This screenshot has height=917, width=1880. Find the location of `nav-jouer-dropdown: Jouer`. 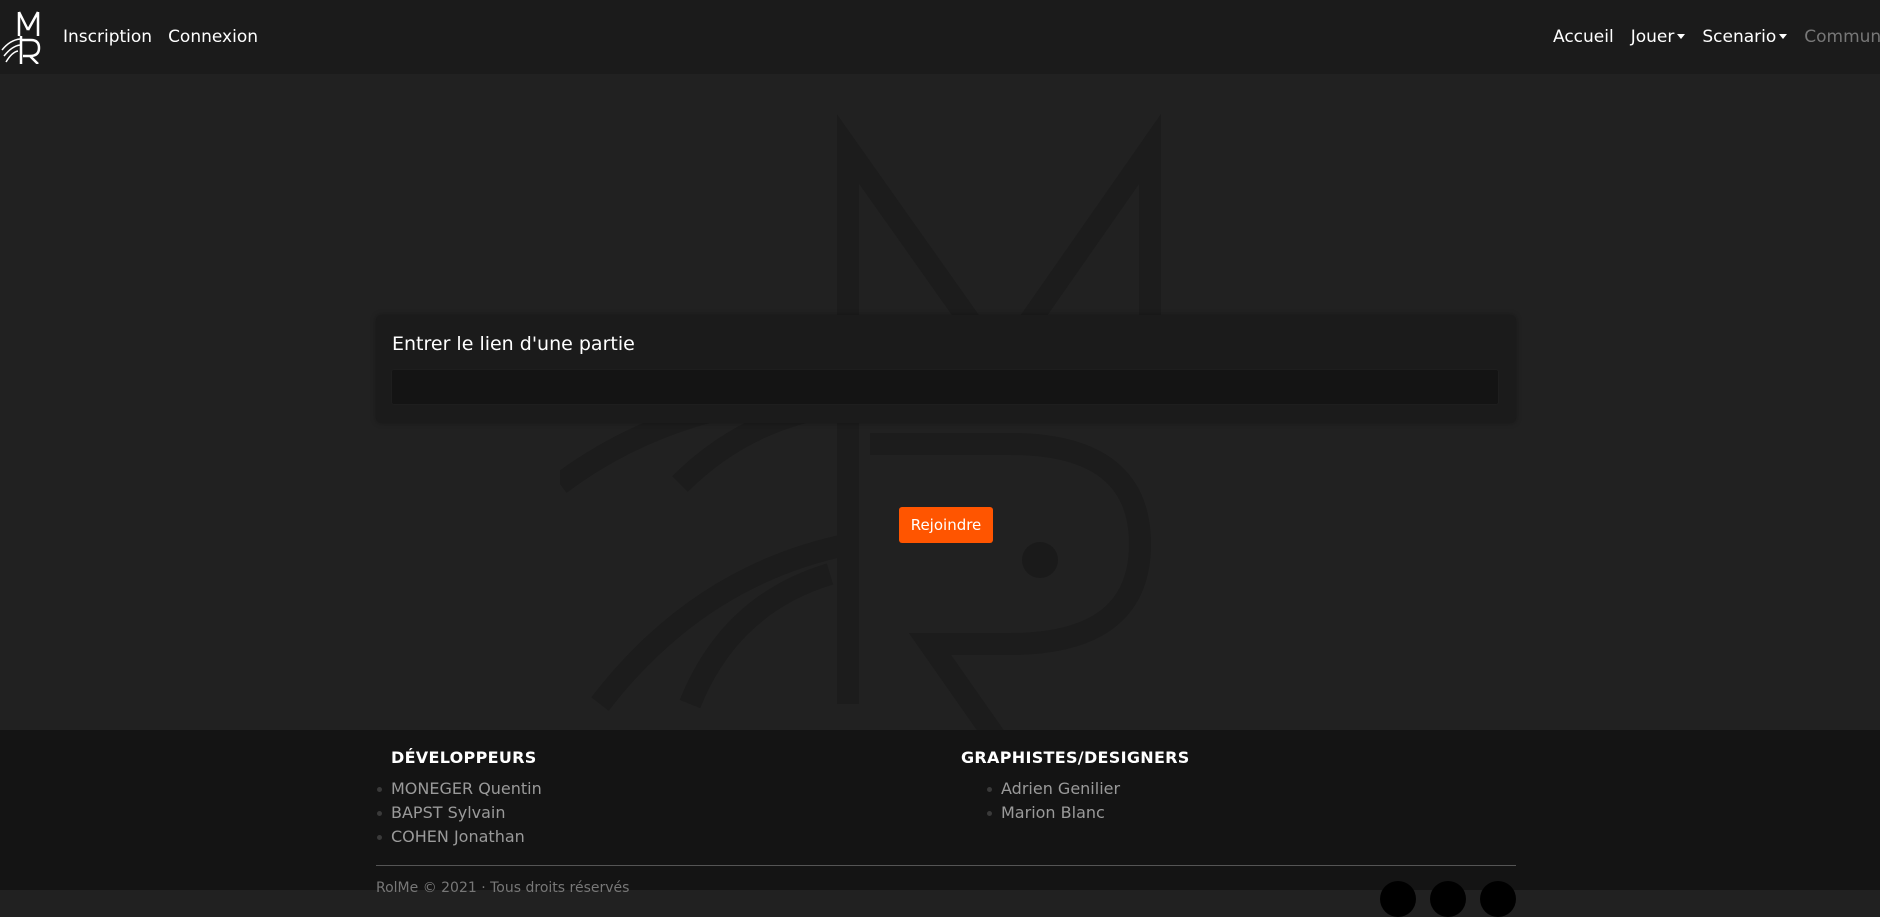

nav-jouer-dropdown: Jouer is located at coordinates (1658, 37).